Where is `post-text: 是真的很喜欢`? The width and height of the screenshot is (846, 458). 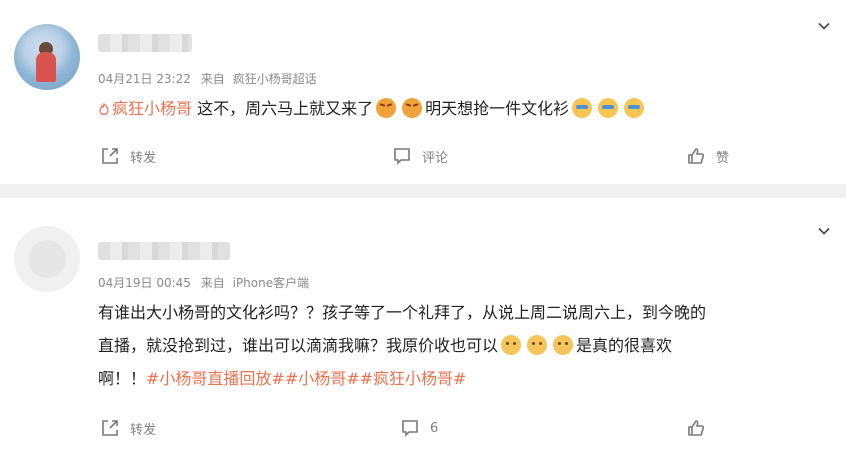 post-text: 是真的很喜欢 is located at coordinates (624, 345).